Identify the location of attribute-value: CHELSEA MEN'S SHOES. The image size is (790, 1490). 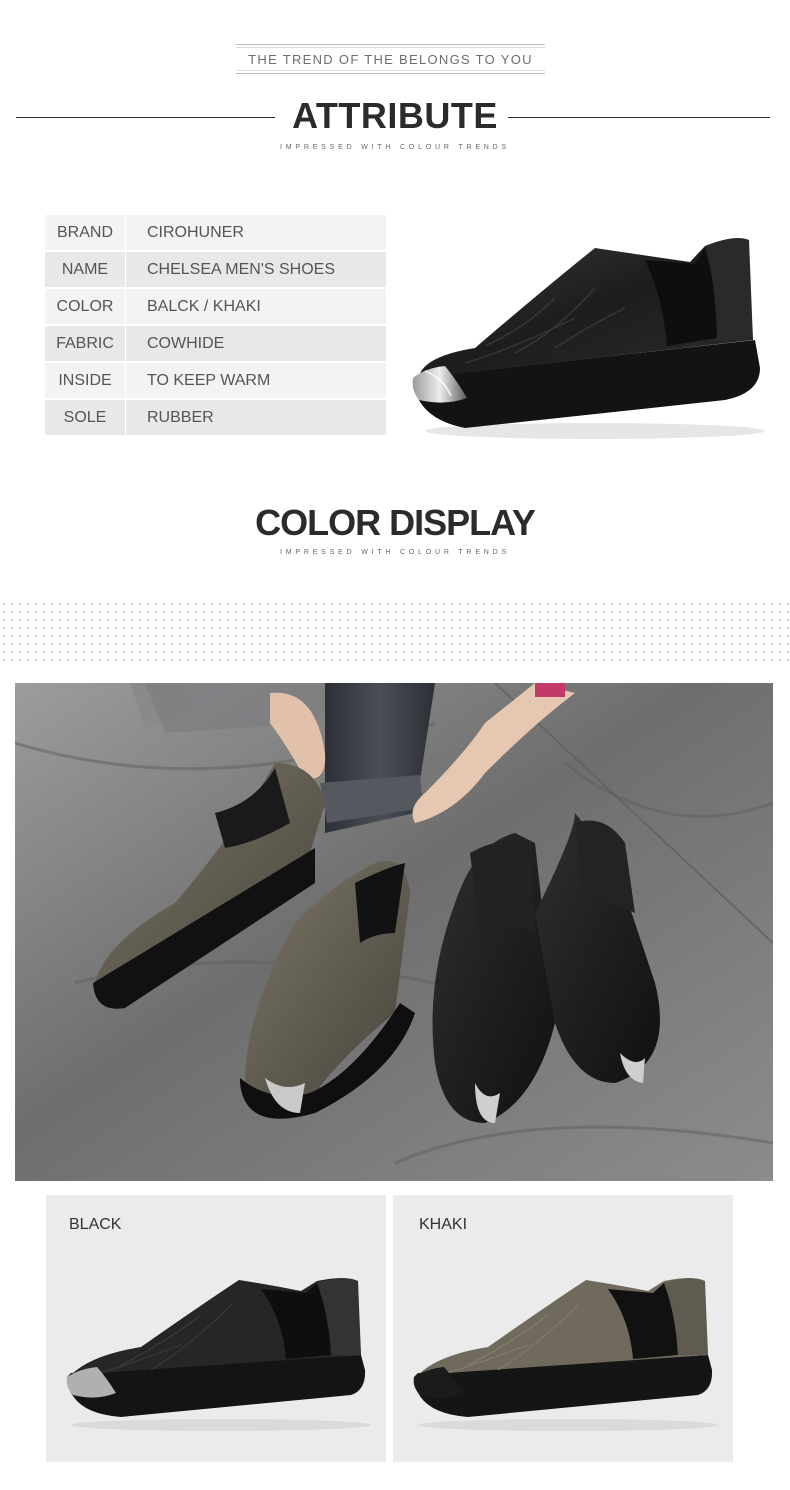
(241, 269).